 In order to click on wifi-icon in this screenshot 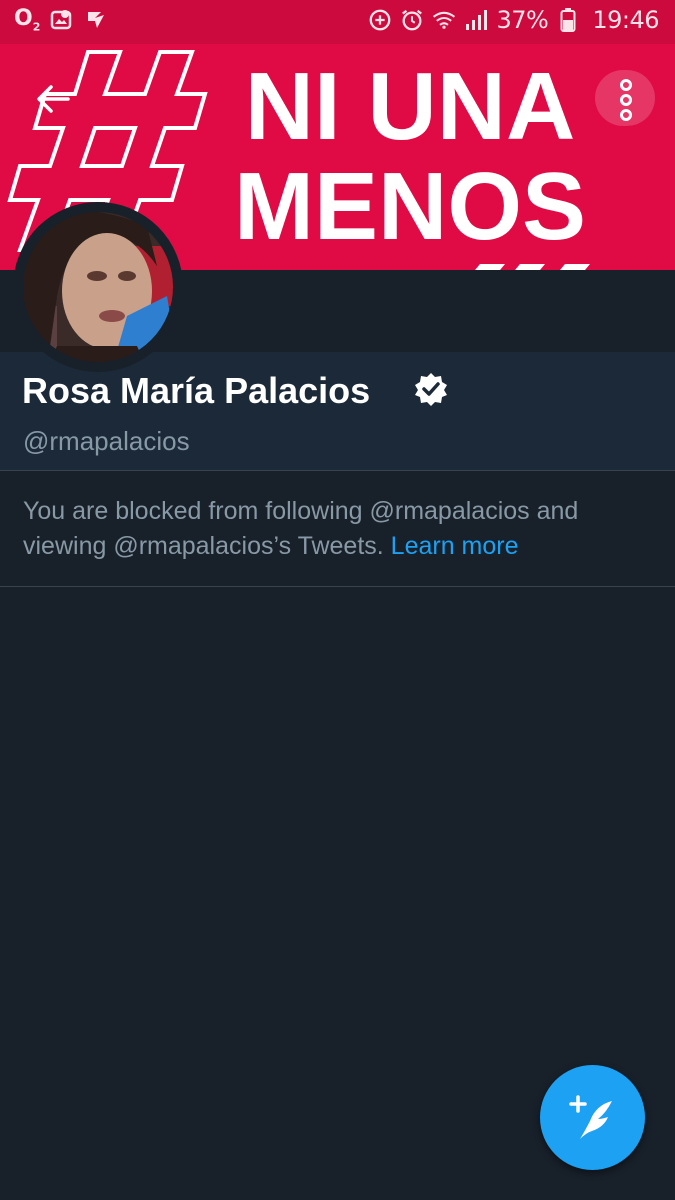, I will do `click(444, 20)`.